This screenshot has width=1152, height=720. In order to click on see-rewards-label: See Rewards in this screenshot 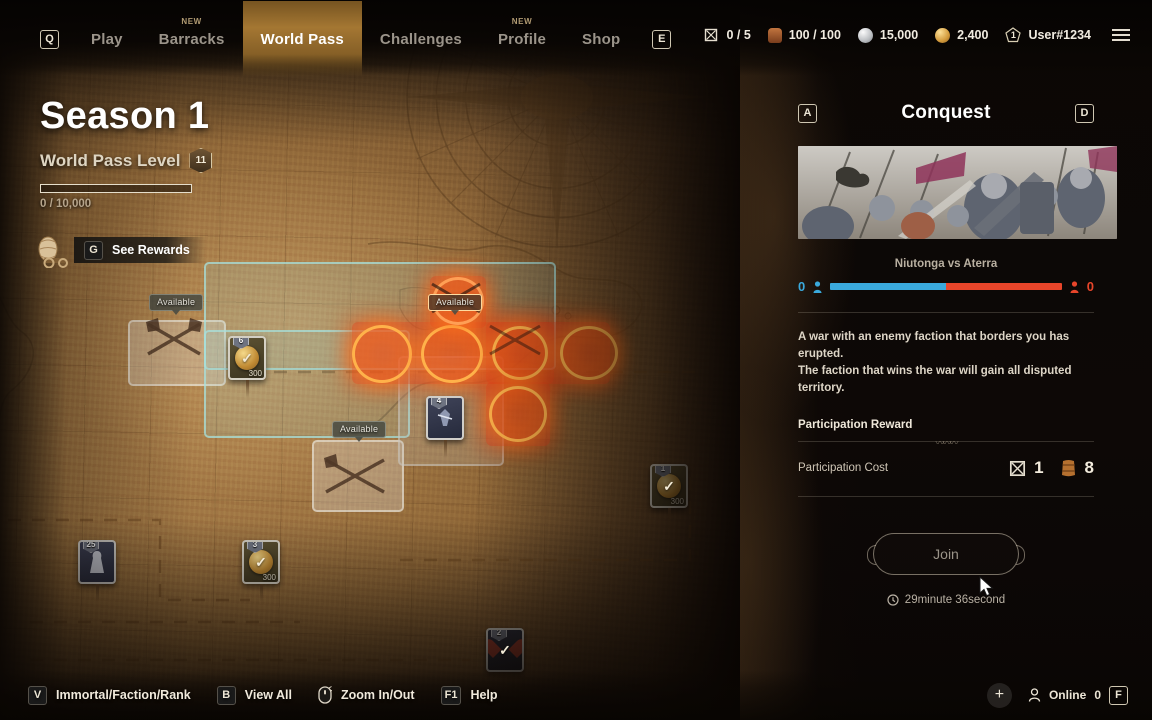, I will do `click(151, 250)`.